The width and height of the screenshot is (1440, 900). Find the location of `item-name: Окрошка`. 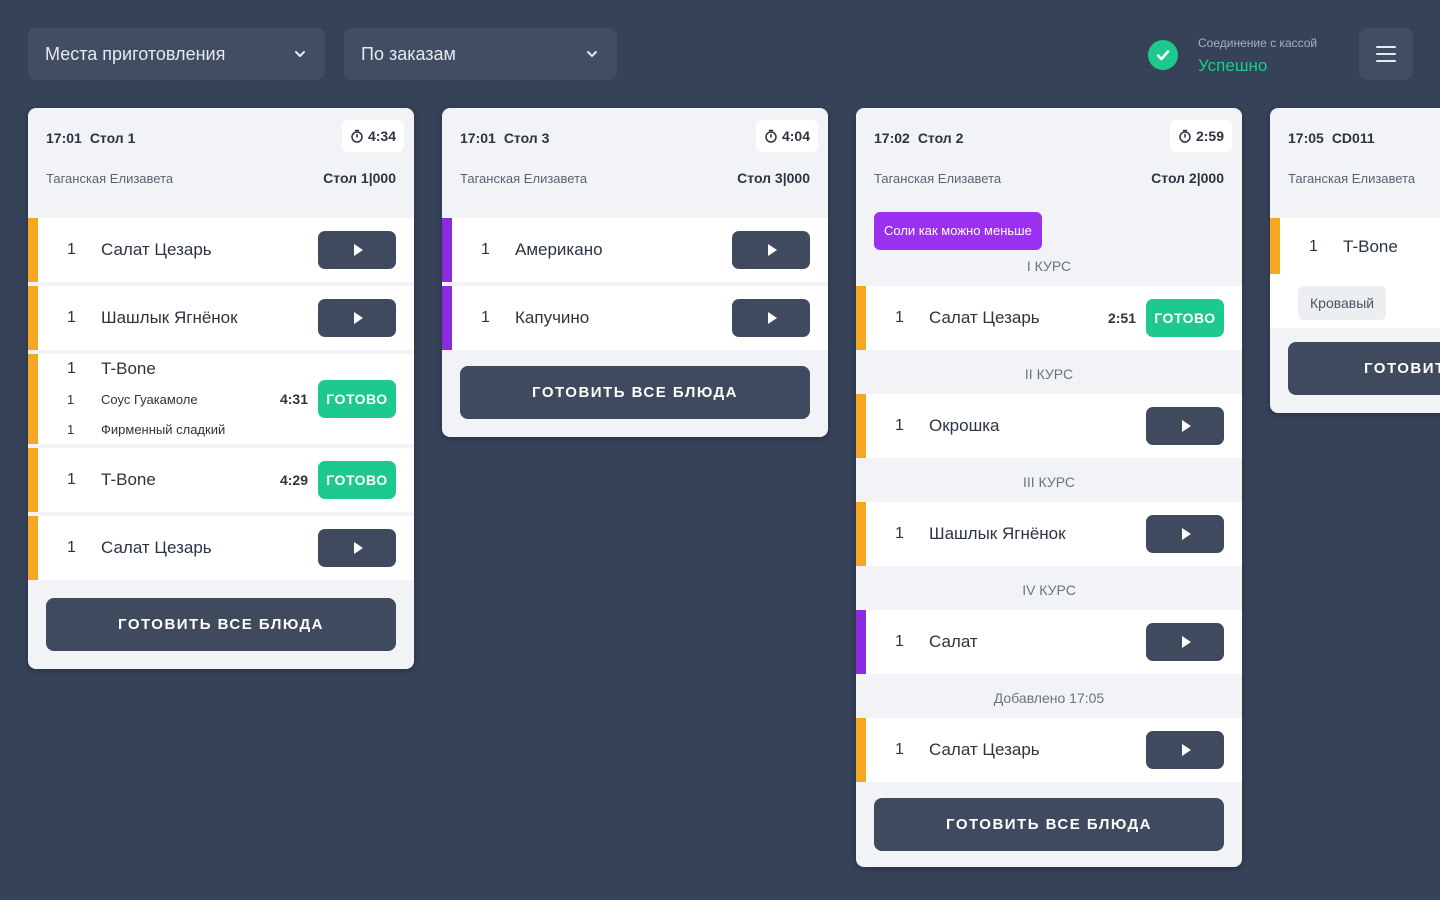

item-name: Окрошка is located at coordinates (964, 425).